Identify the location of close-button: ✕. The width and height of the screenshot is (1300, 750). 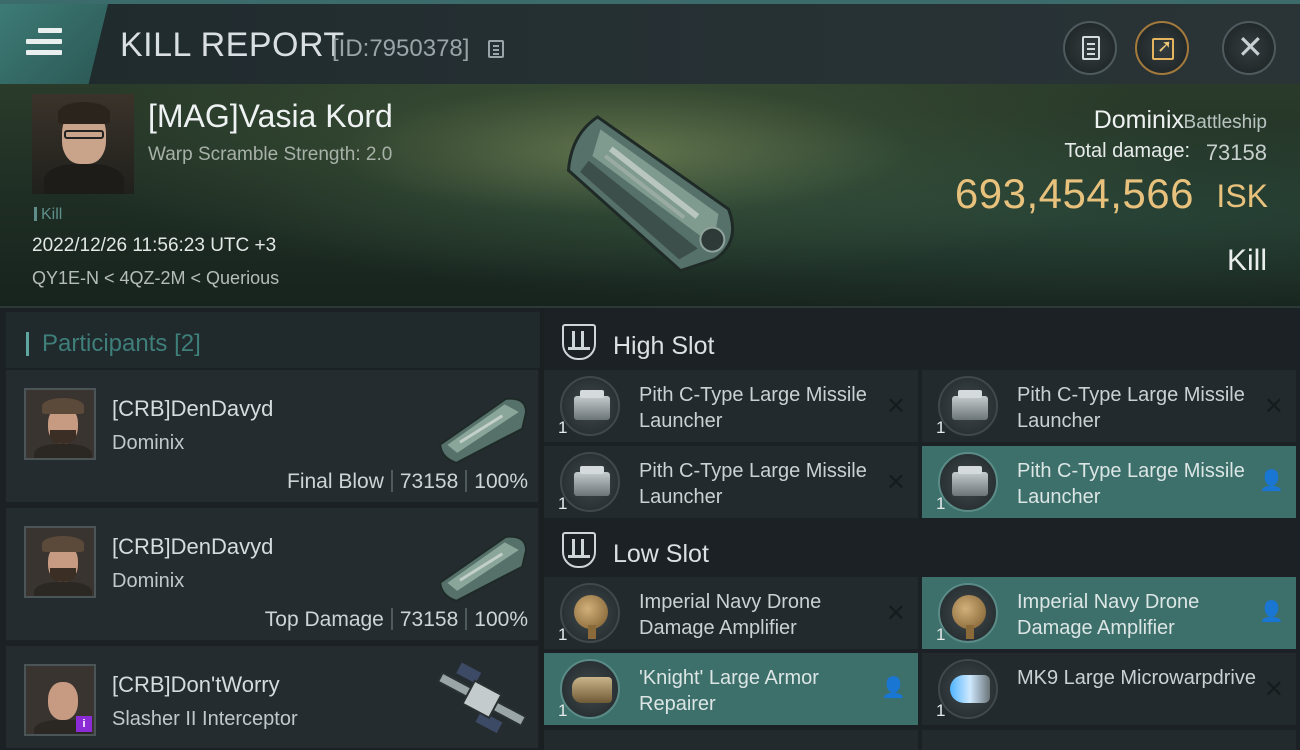
(1249, 48).